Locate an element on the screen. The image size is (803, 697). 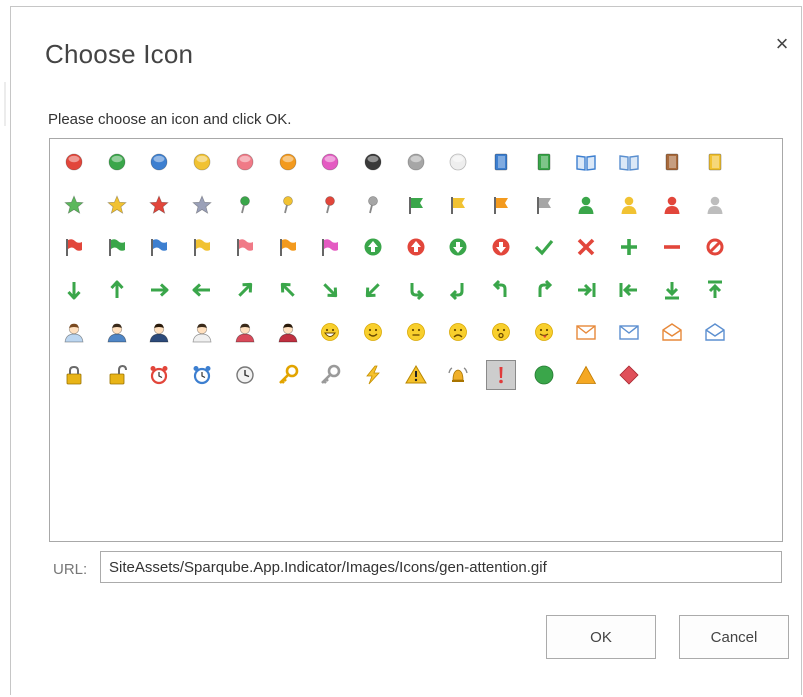
ball-magenta-icon is located at coordinates (330, 162).